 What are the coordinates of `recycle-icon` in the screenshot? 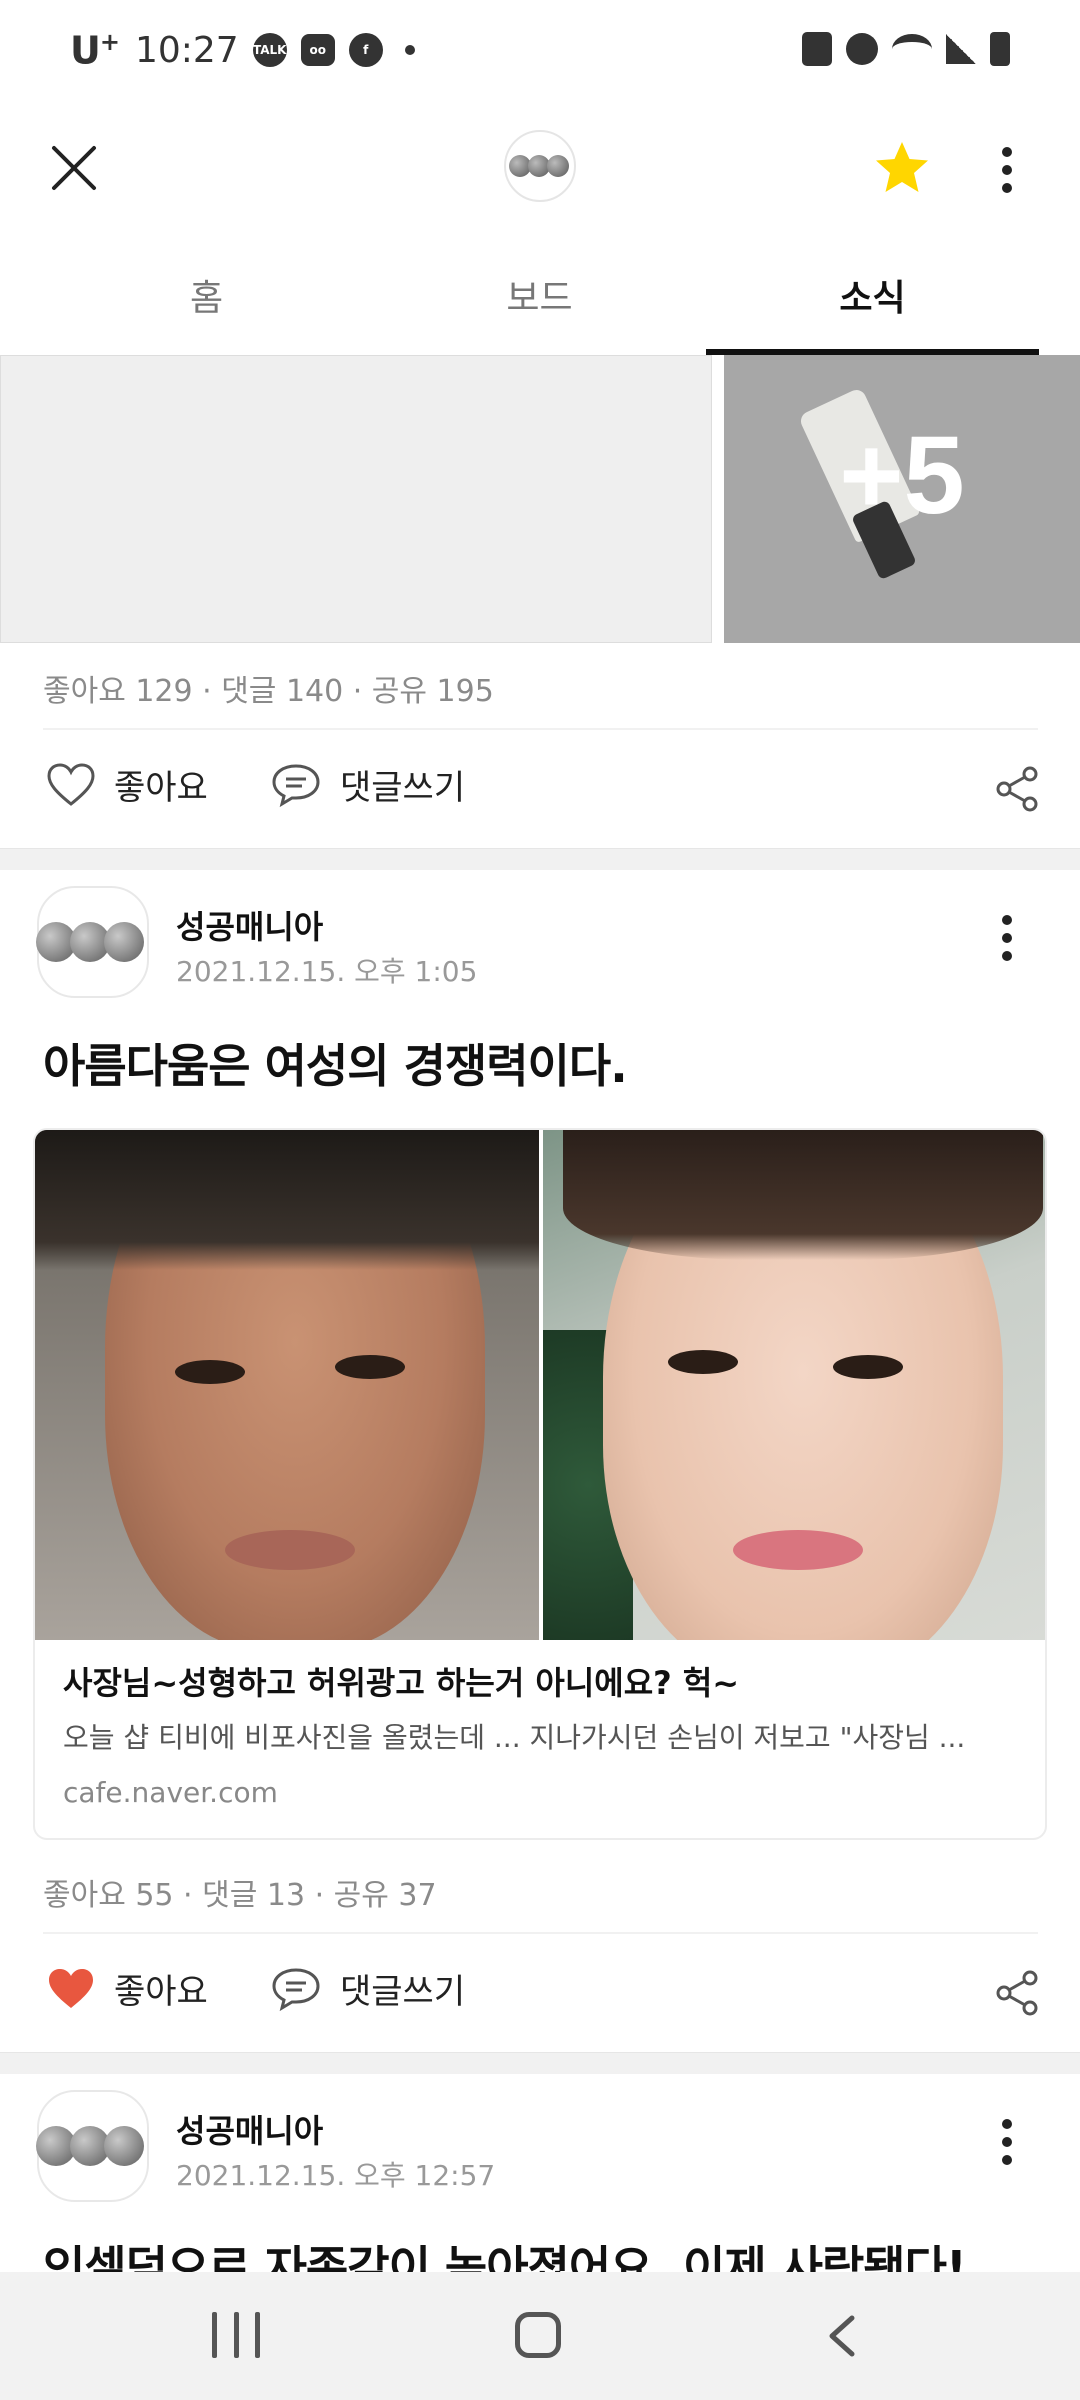 It's located at (817, 49).